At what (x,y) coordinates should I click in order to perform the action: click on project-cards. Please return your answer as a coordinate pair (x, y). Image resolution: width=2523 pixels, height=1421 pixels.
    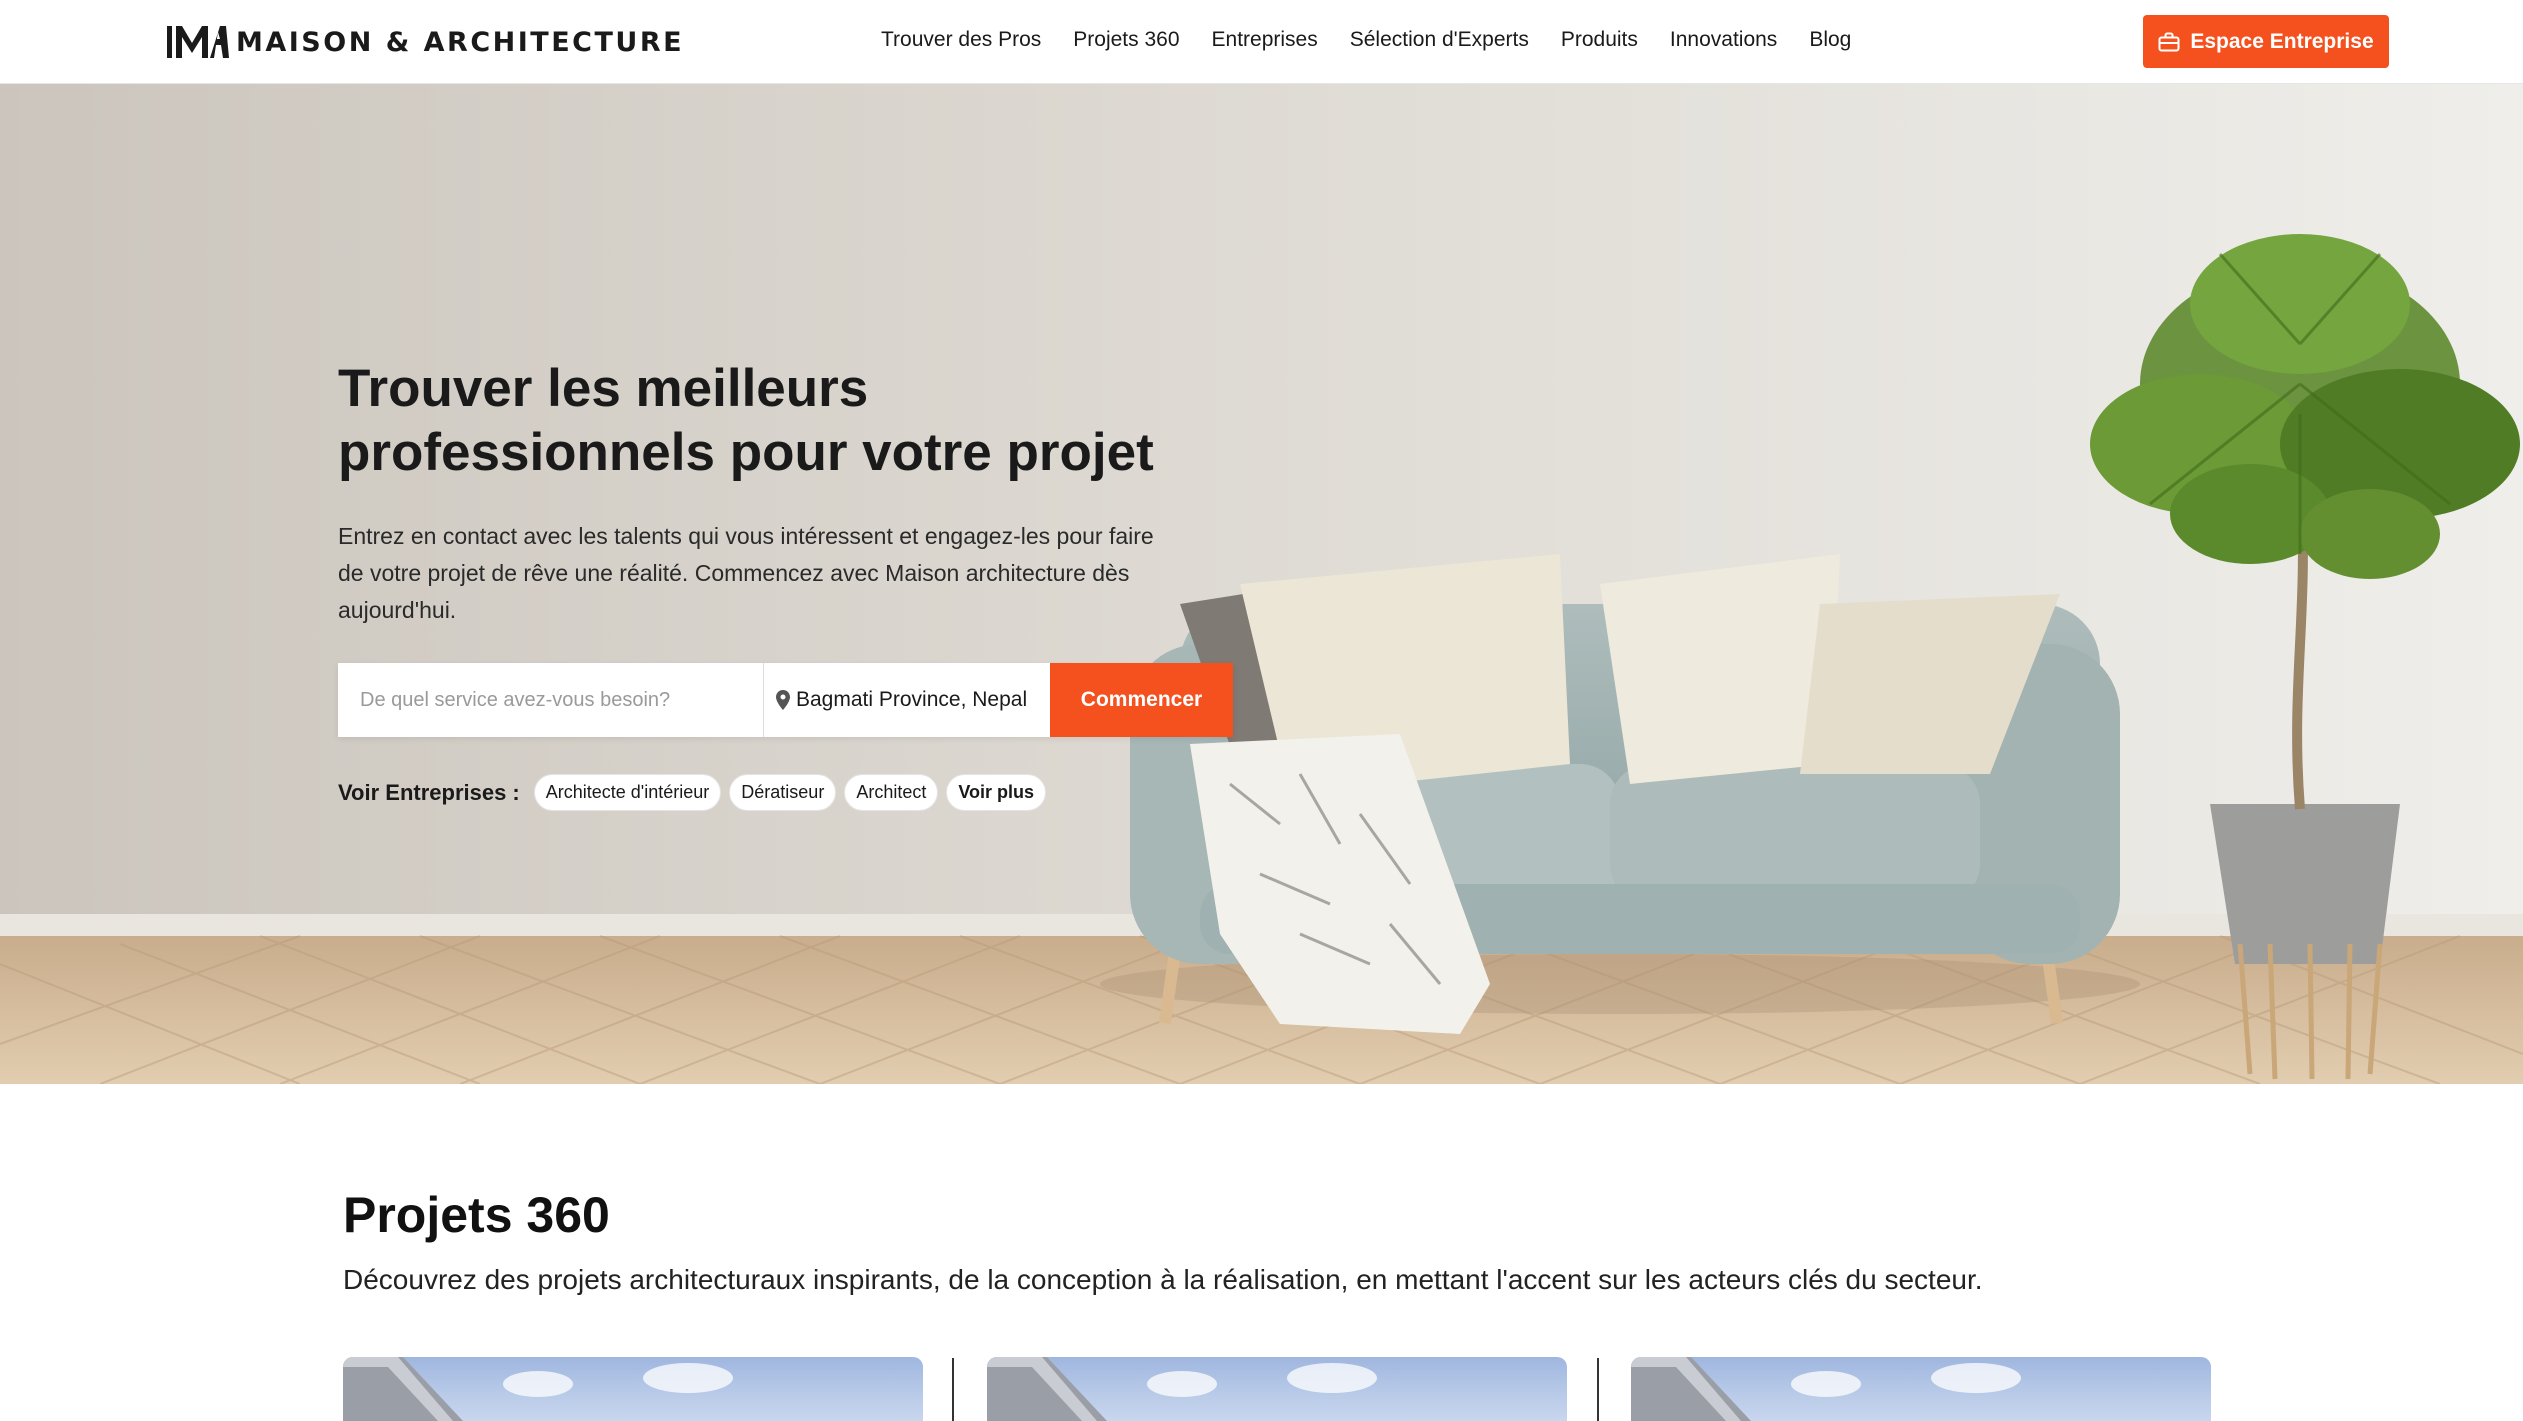
    Looking at the image, I should click on (1277, 1389).